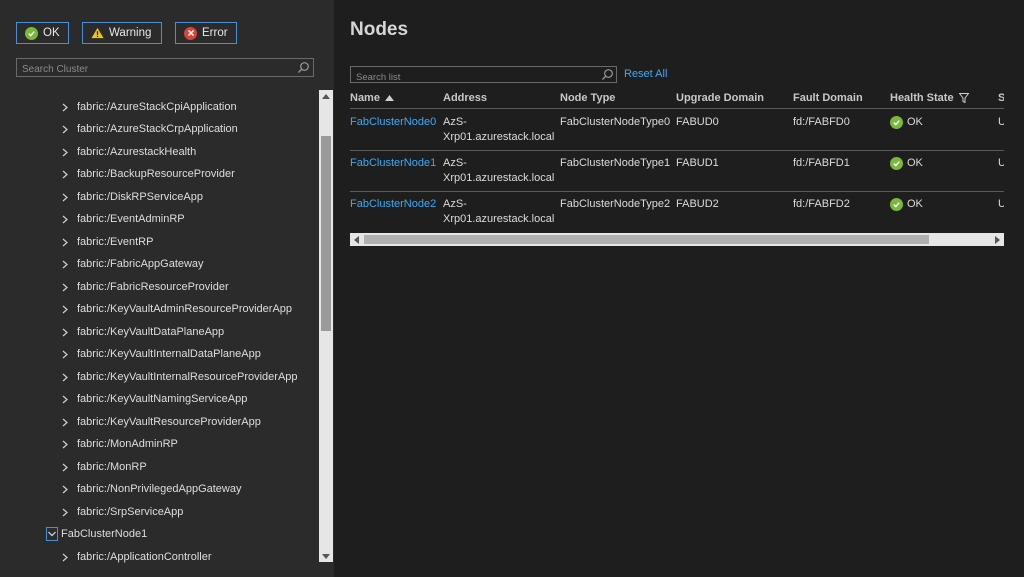 The height and width of the screenshot is (577, 1024). I want to click on filter-warning-button: Warning, so click(122, 33).